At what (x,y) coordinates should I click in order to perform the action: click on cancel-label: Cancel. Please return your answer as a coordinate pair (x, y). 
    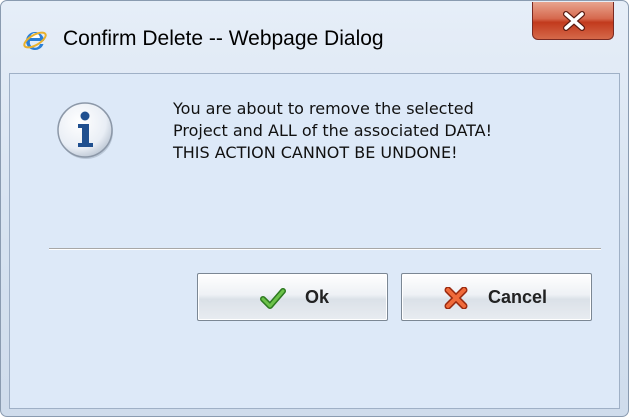
    Looking at the image, I should click on (518, 297).